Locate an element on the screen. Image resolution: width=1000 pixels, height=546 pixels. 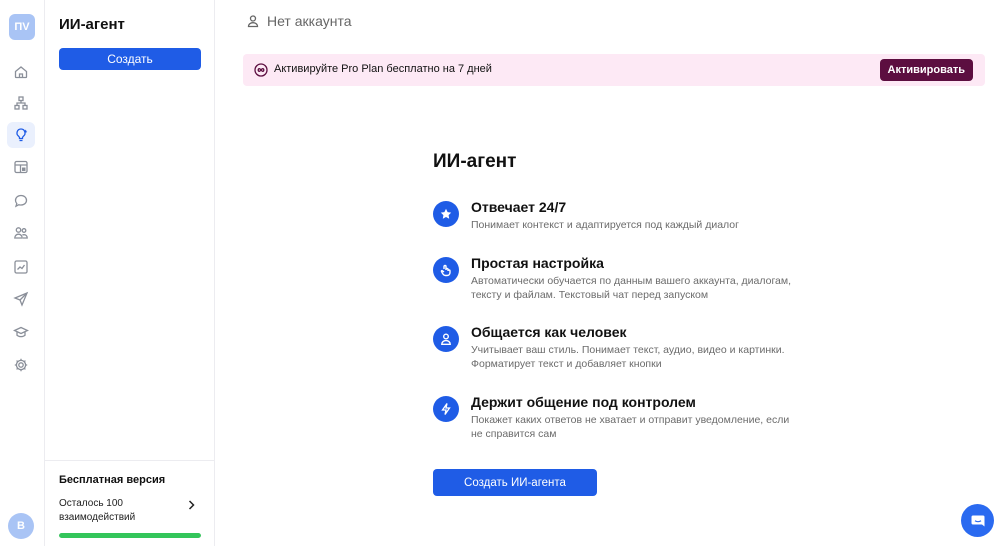
home-icon is located at coordinates (21, 72).